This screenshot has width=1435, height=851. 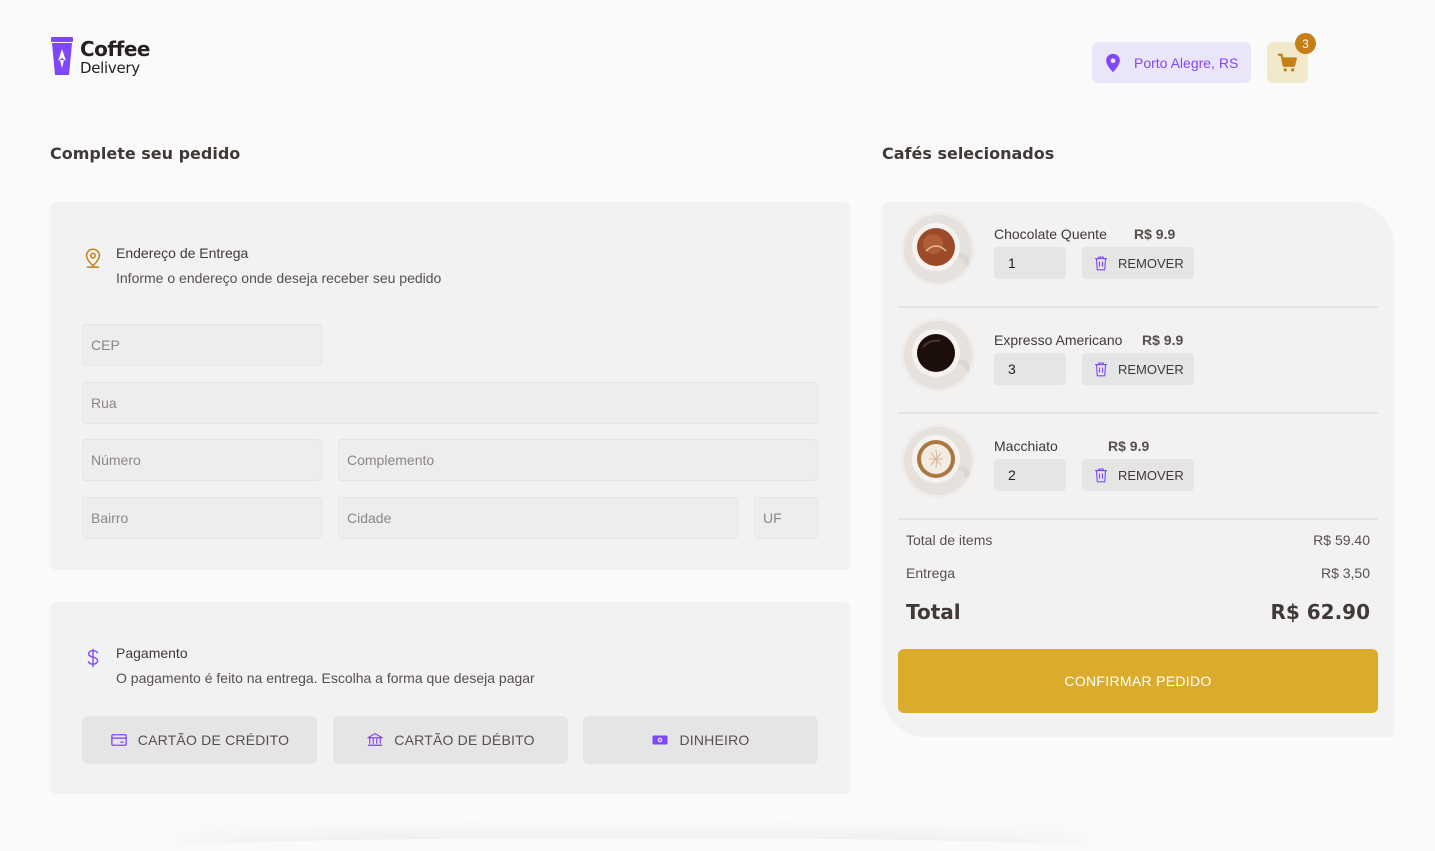 I want to click on items-total-row: Total de items R$ 59.40, so click(x=1138, y=540).